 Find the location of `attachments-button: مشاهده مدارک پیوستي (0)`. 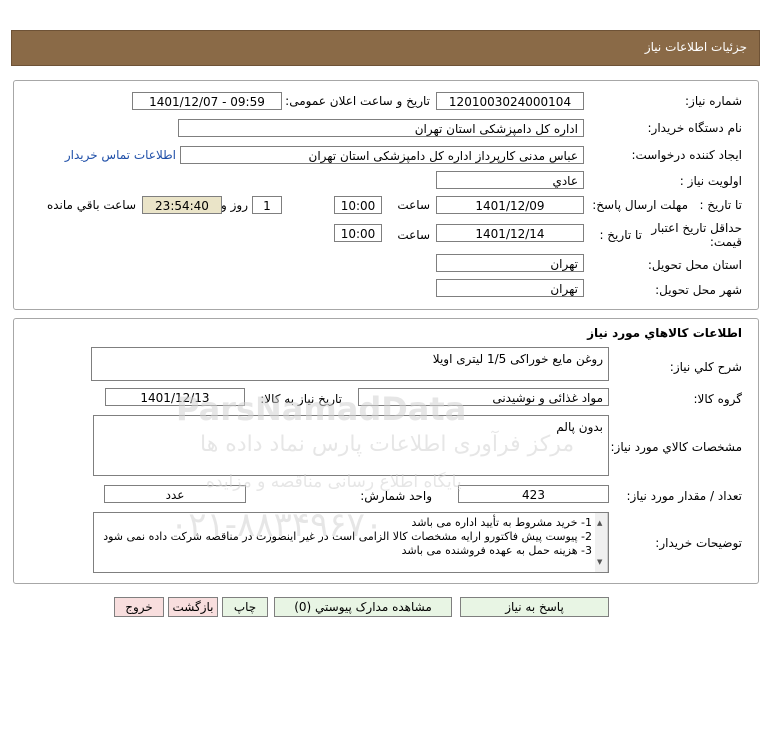

attachments-button: مشاهده مدارک پیوستي (0) is located at coordinates (363, 607).